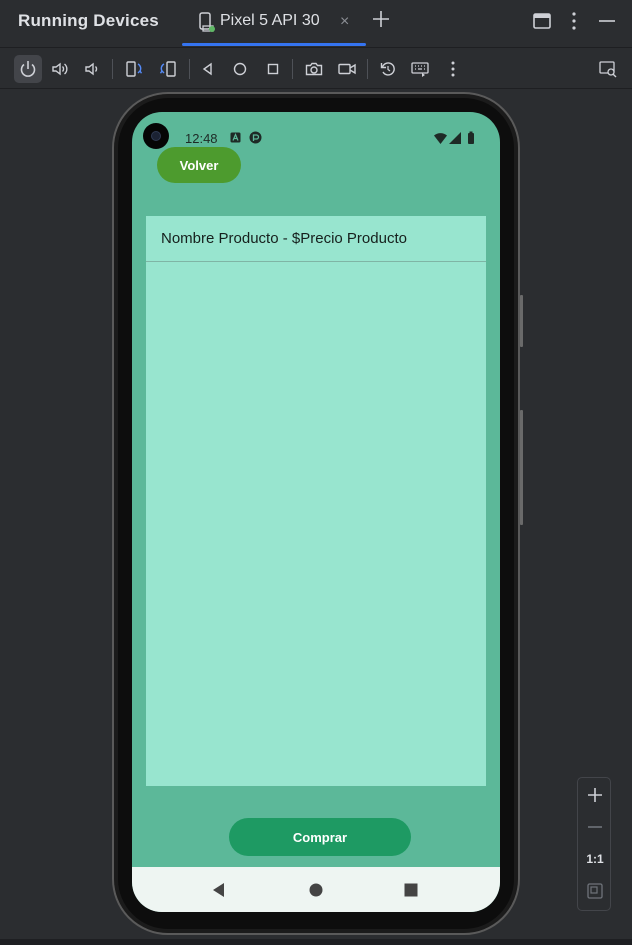  I want to click on zoom-out-button, so click(595, 827).